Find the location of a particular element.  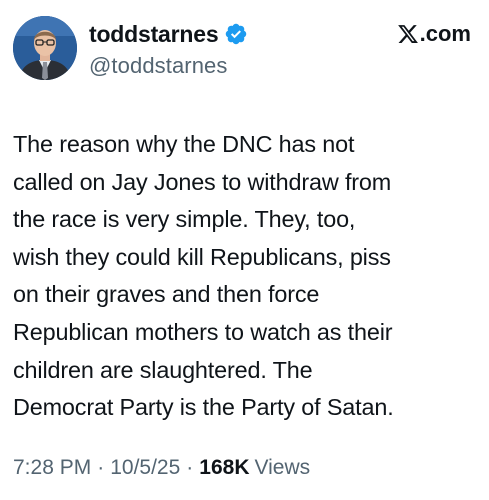

verified-badge-icon is located at coordinates (236, 34).